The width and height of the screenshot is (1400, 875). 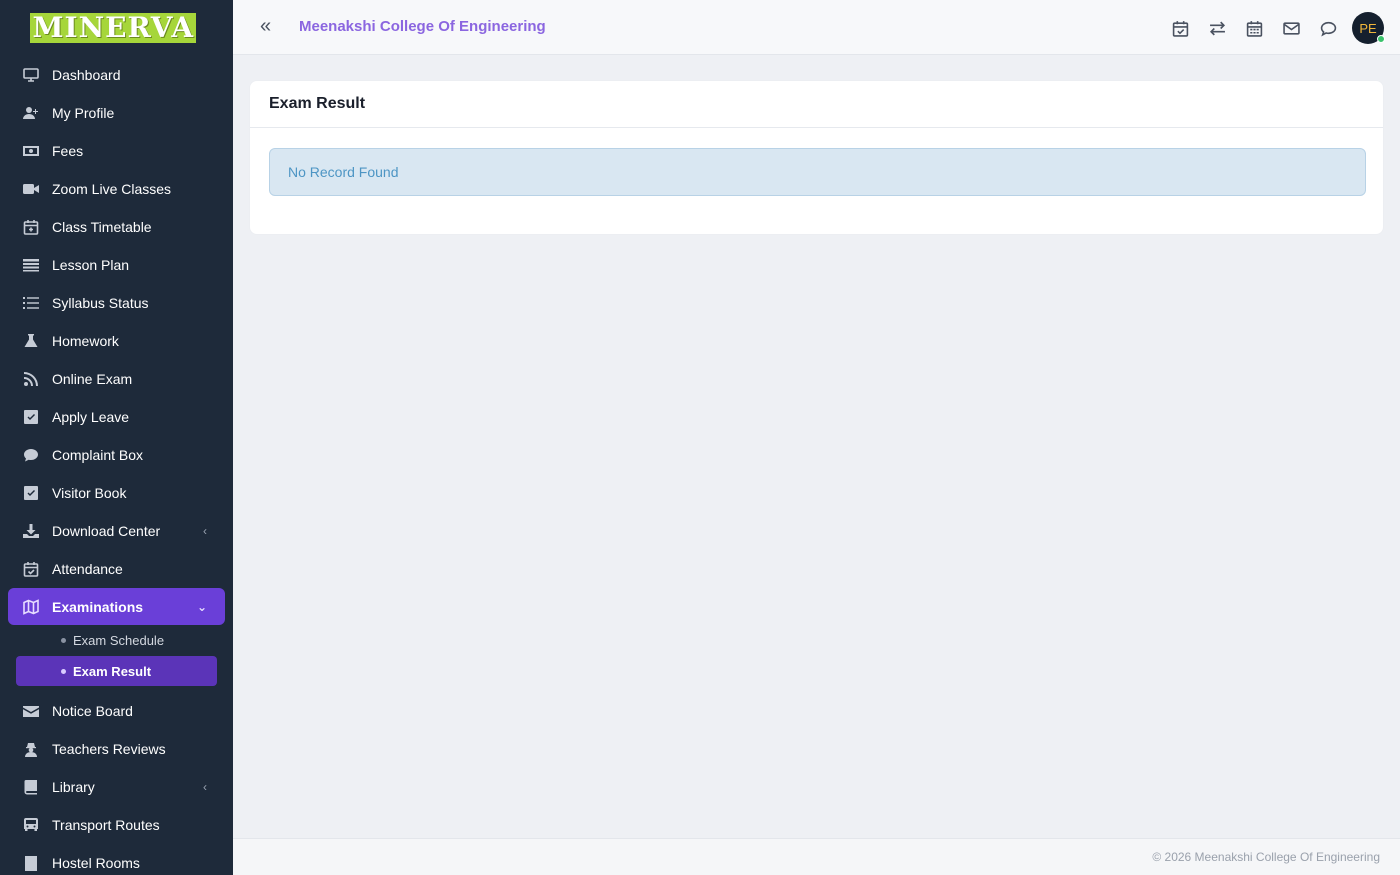 What do you see at coordinates (83, 113) in the screenshot?
I see `sidebar-item-label: My Profile` at bounding box center [83, 113].